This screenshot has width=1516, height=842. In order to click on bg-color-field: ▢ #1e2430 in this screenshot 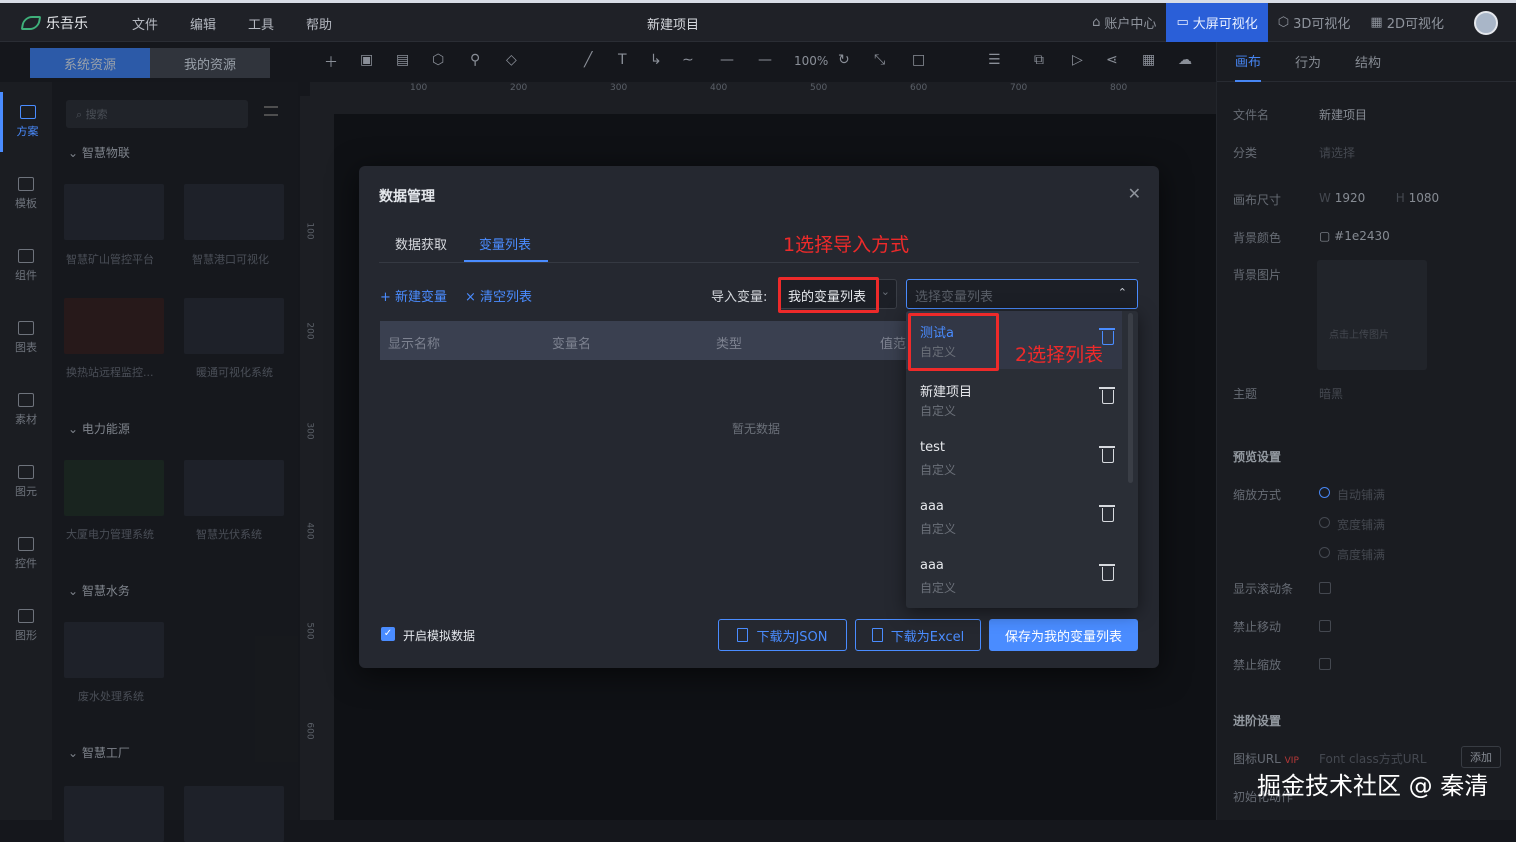, I will do `click(1354, 236)`.